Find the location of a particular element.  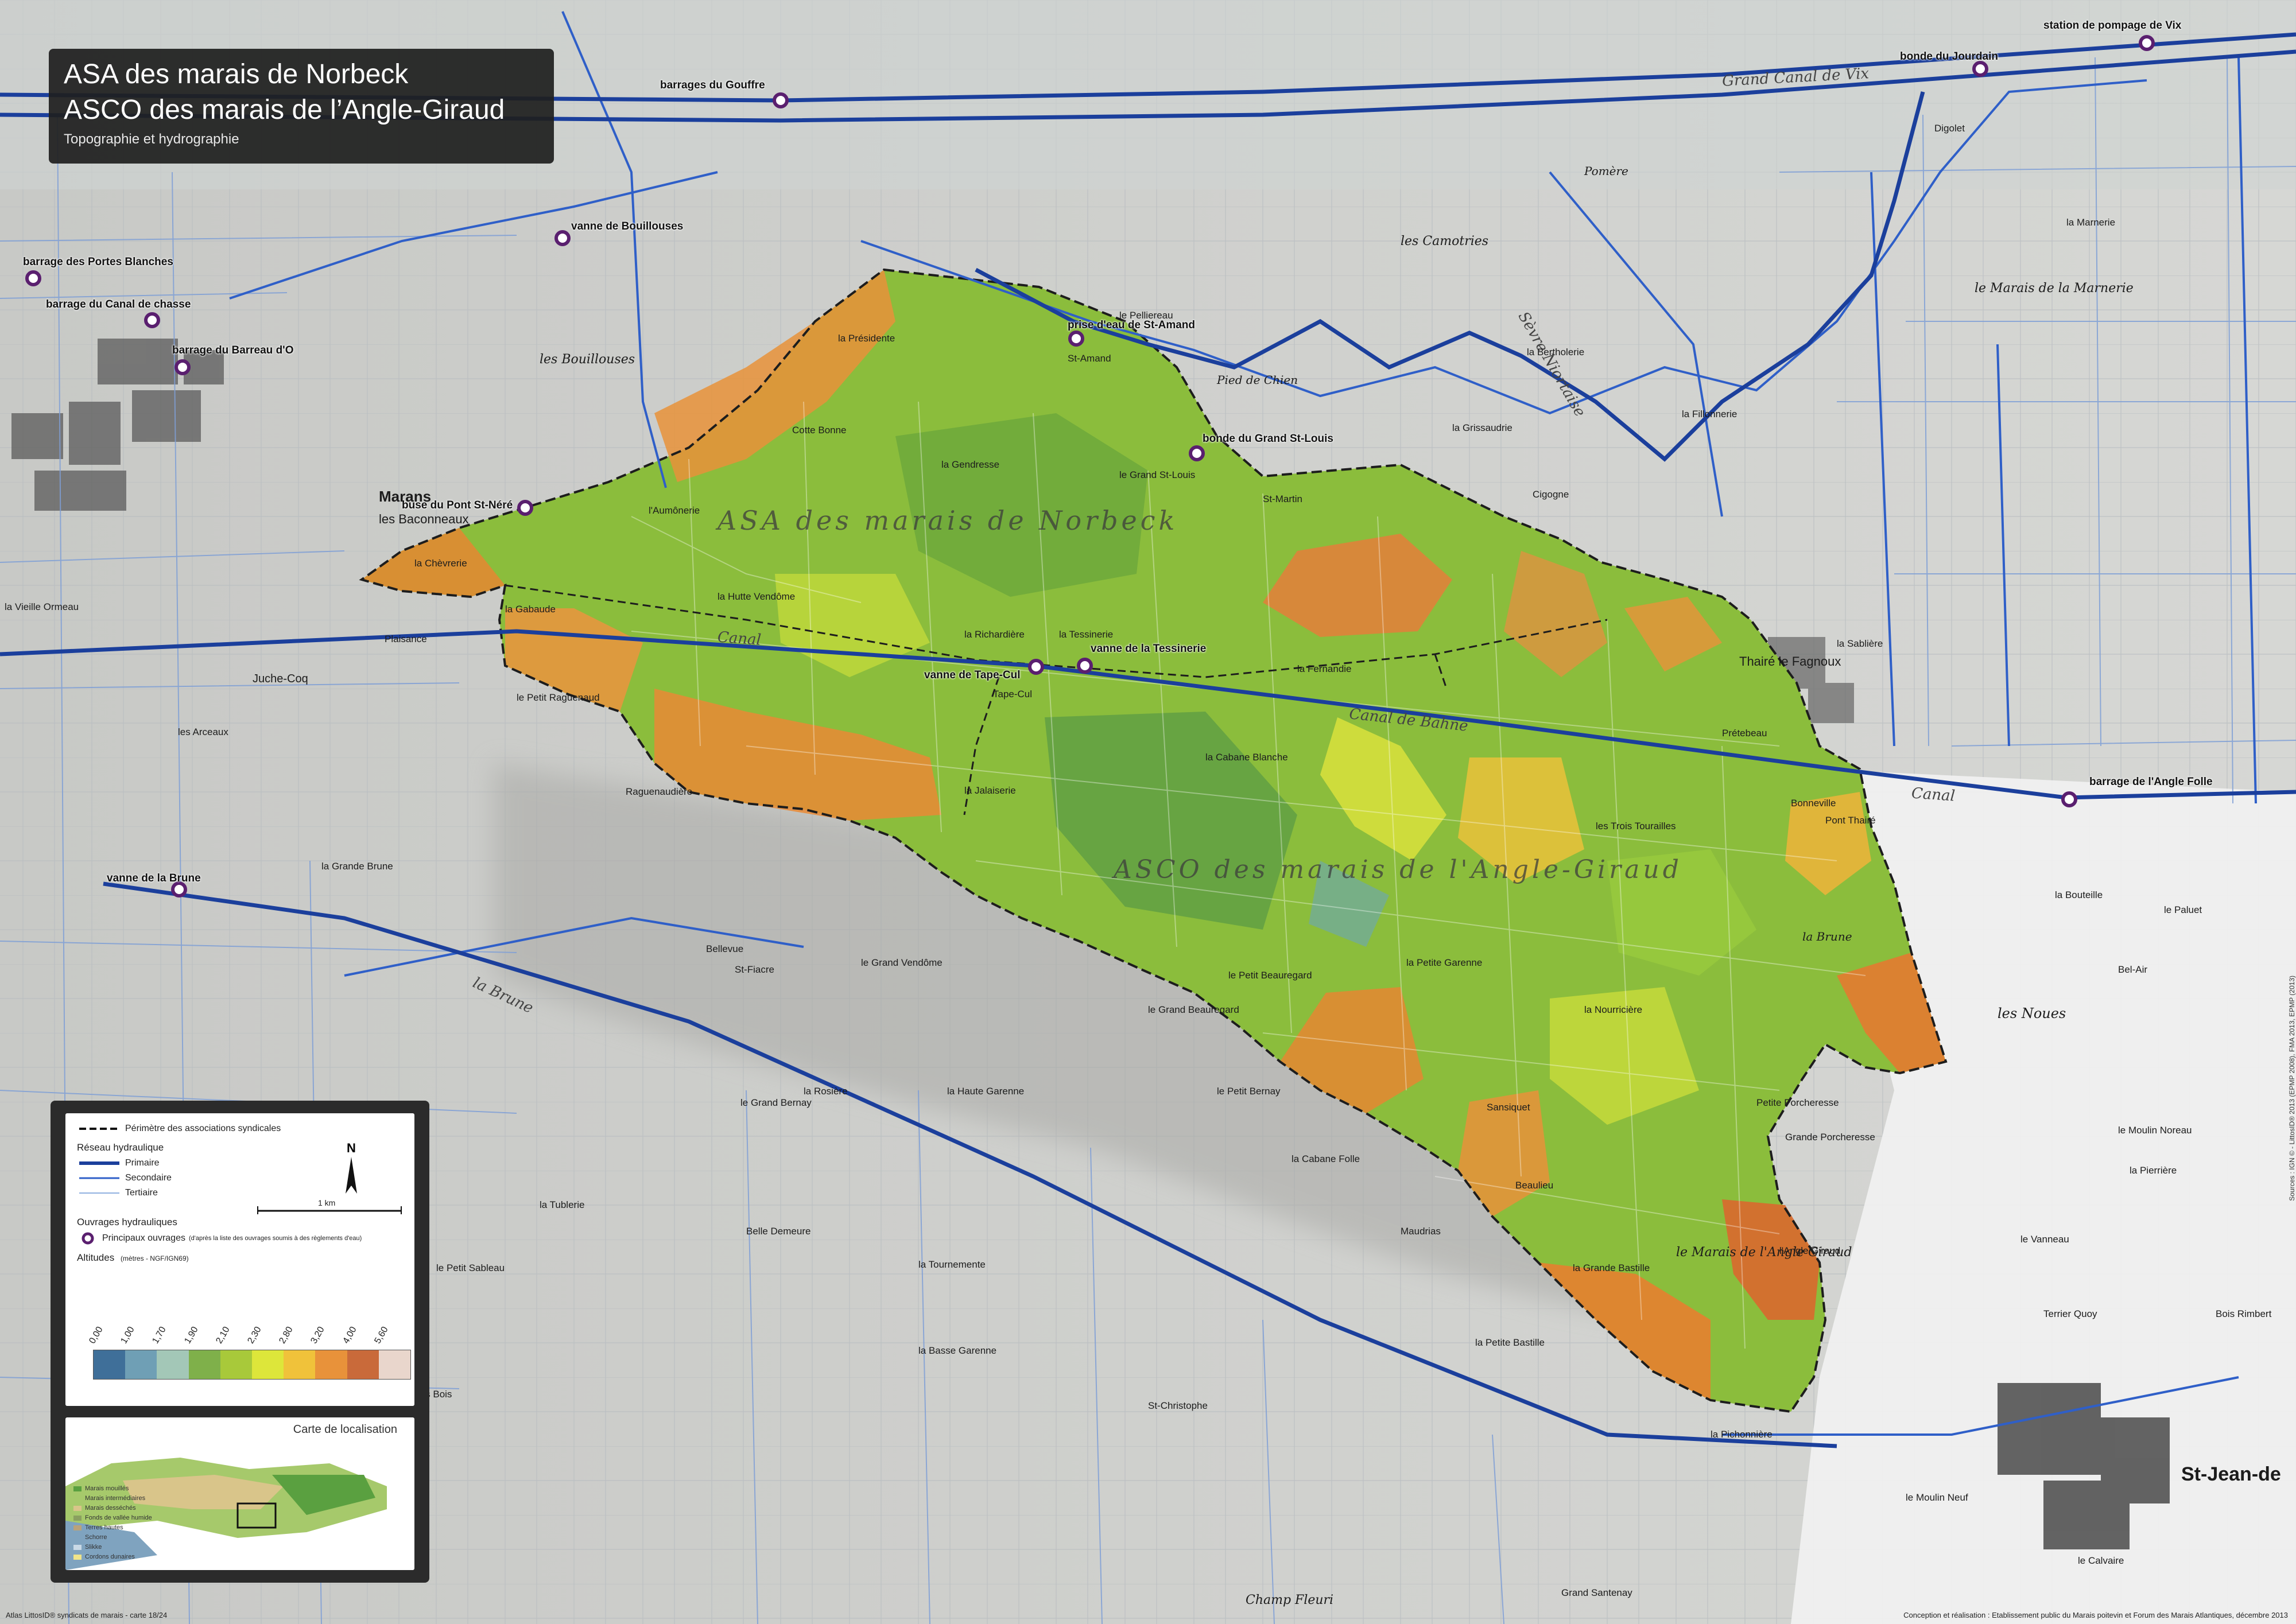

altitude-tick: 5,60 is located at coordinates (381, 1335).